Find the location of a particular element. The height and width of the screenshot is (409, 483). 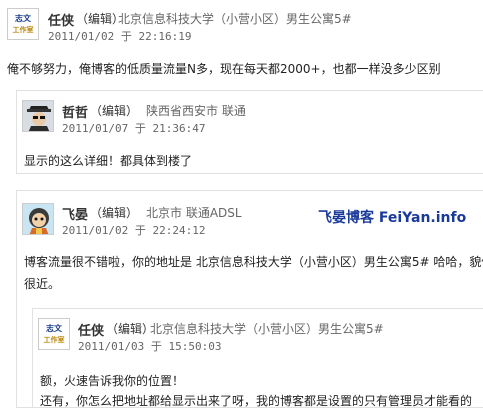

comment-time: 2011/01/07 于 21:36:47 is located at coordinates (134, 128).